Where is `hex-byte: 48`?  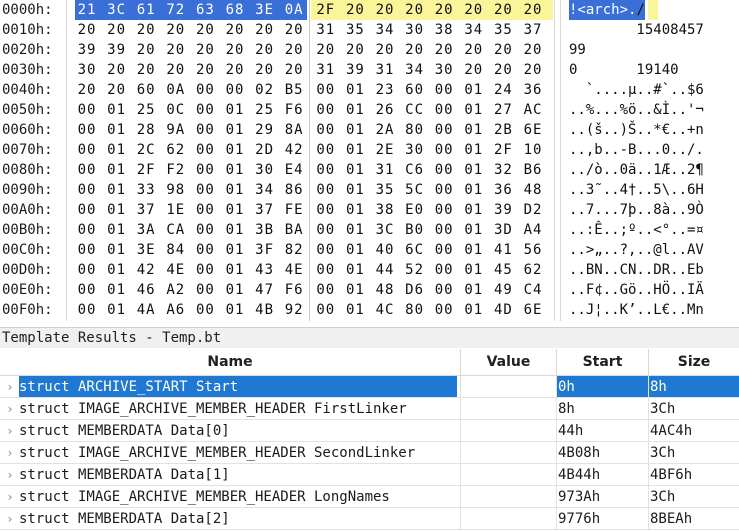
hex-byte: 48 is located at coordinates (385, 290).